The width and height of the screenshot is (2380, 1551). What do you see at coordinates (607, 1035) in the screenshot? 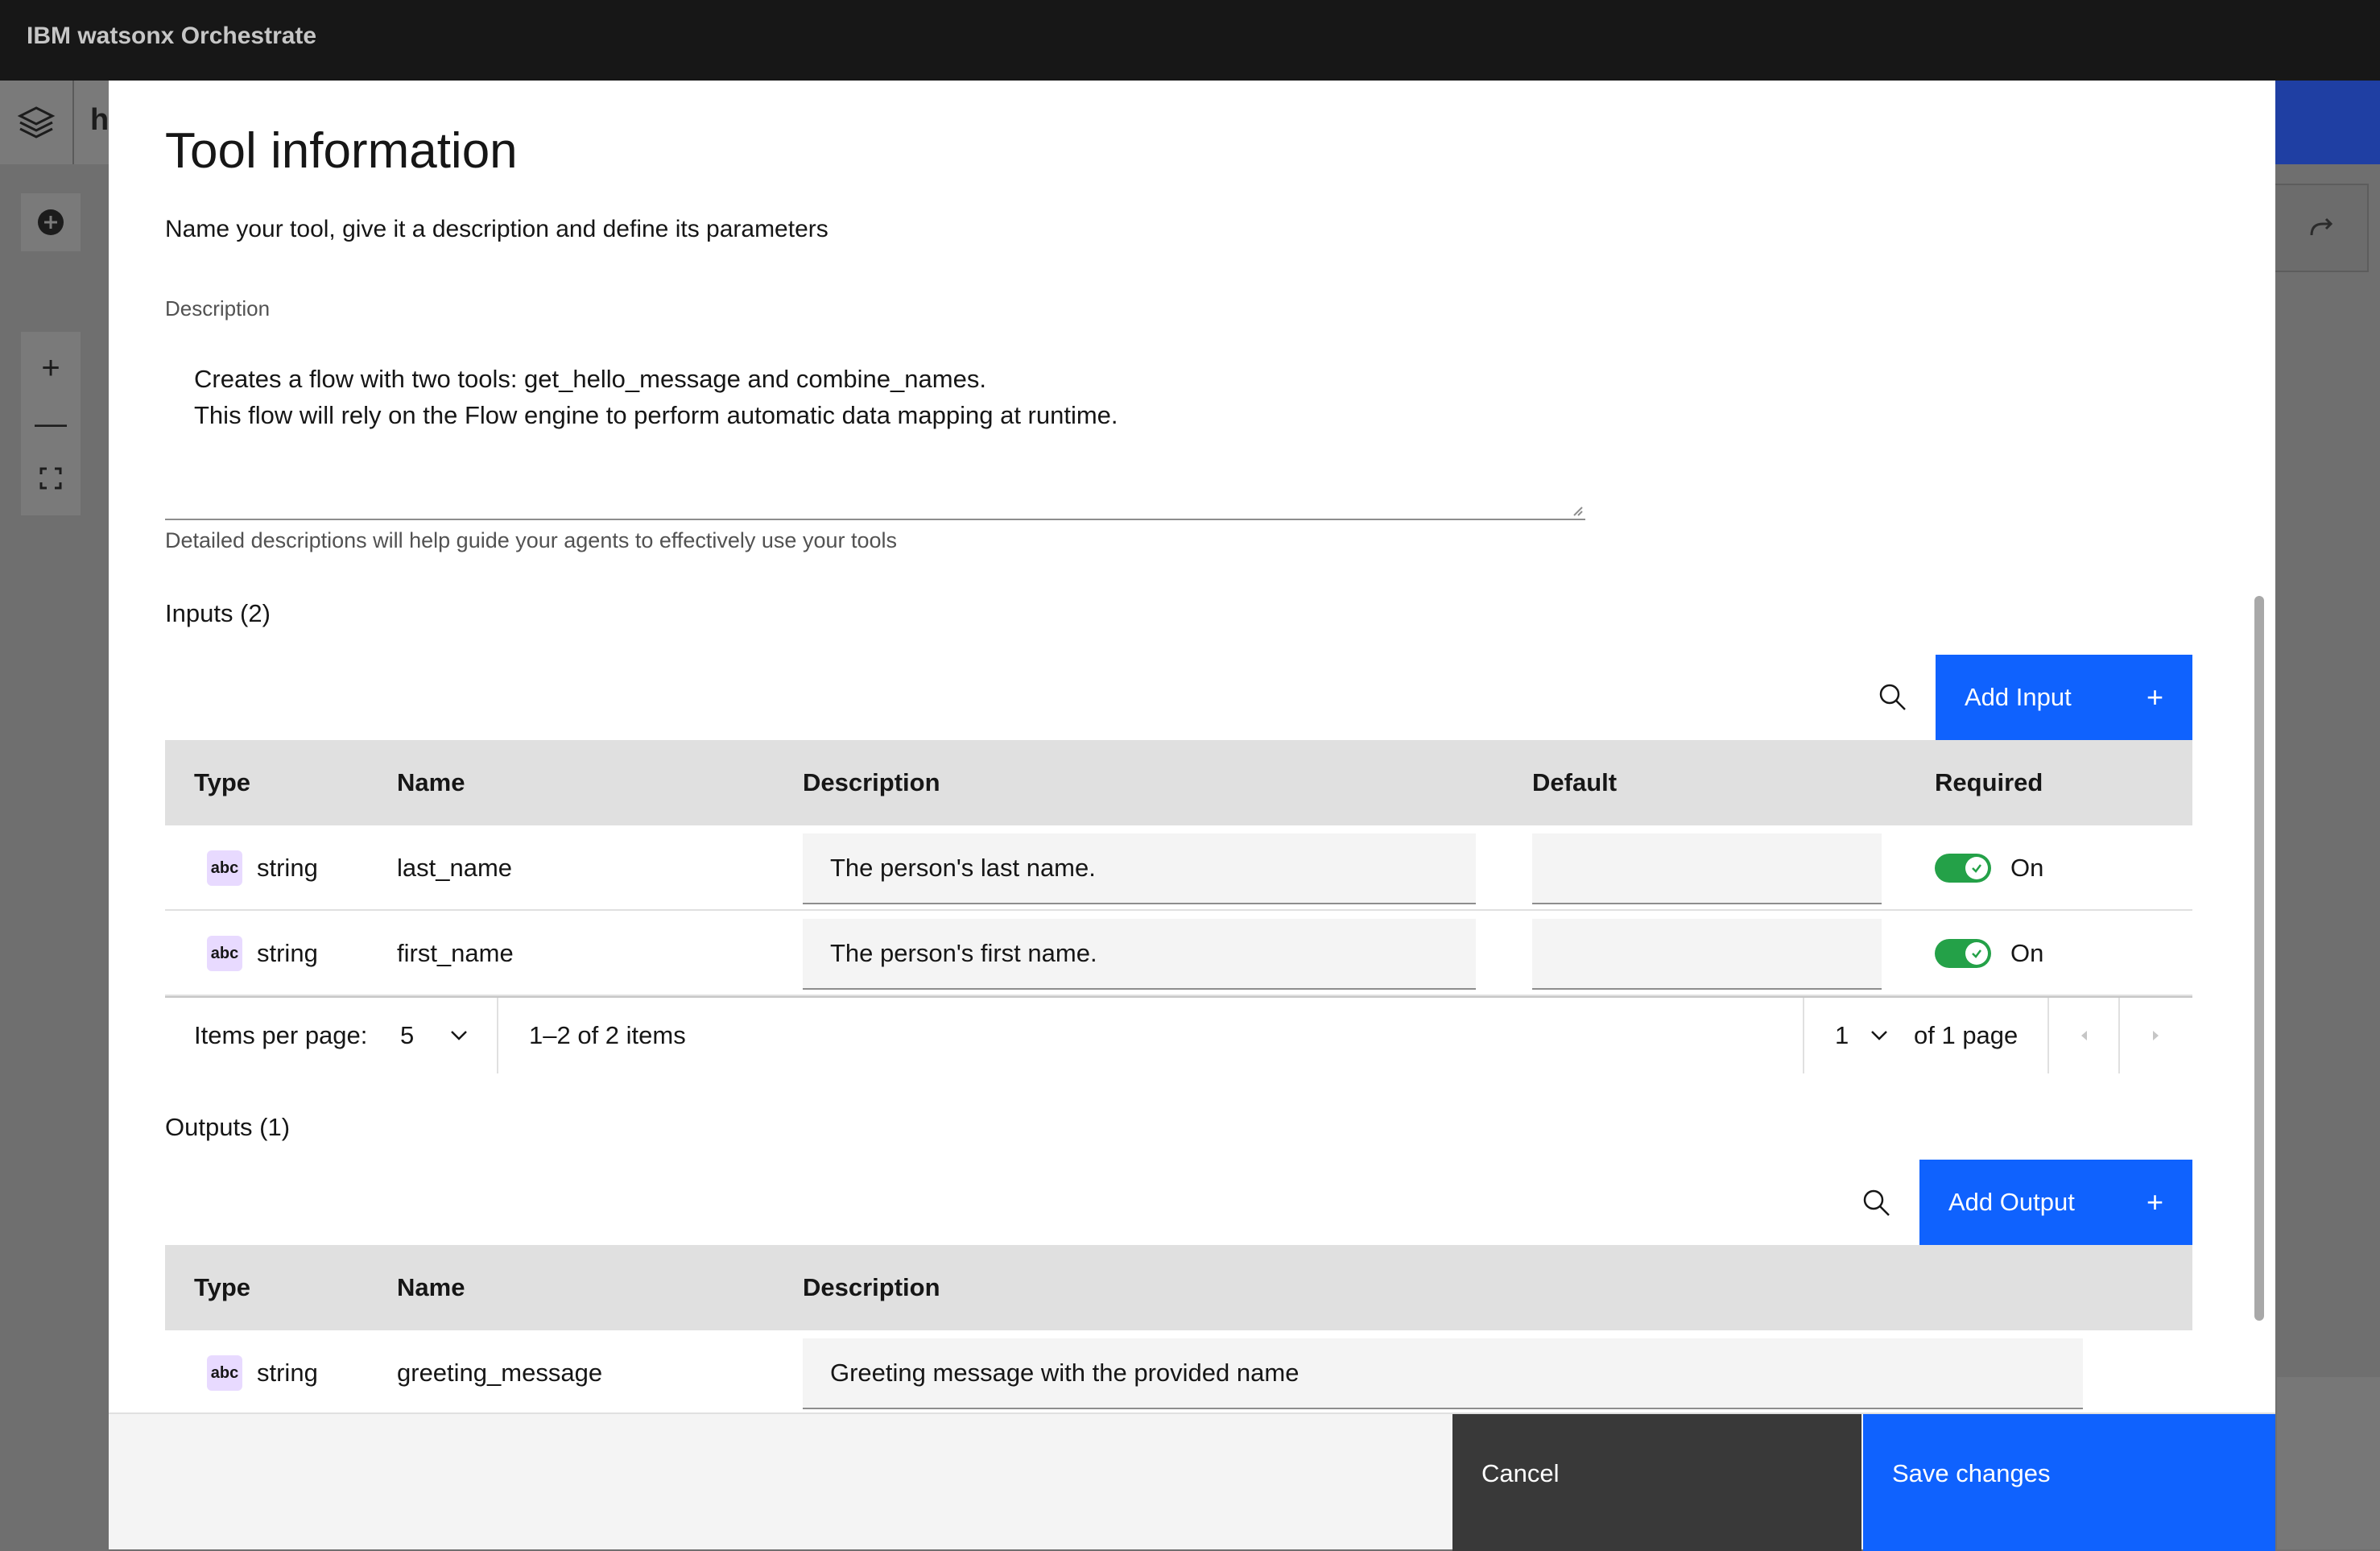
I see `items-range: 1–2 of 2 items` at bounding box center [607, 1035].